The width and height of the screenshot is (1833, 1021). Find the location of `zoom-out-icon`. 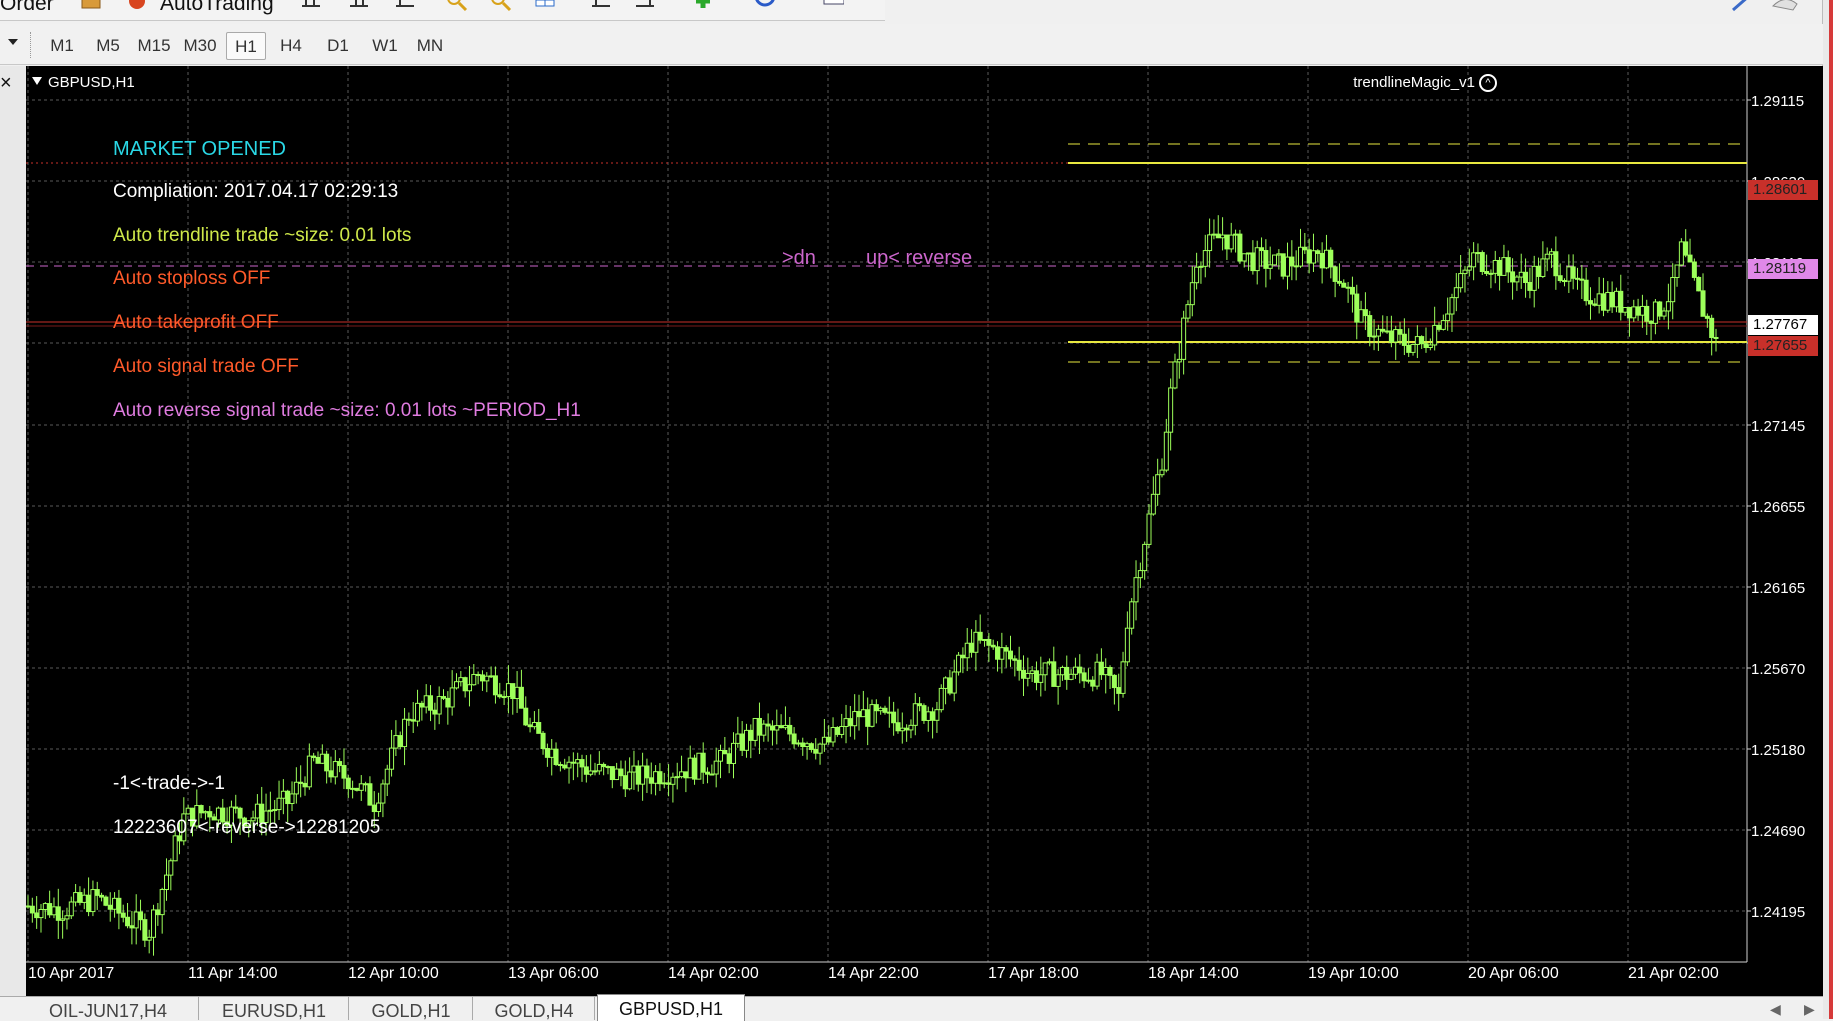

zoom-out-icon is located at coordinates (501, 6).